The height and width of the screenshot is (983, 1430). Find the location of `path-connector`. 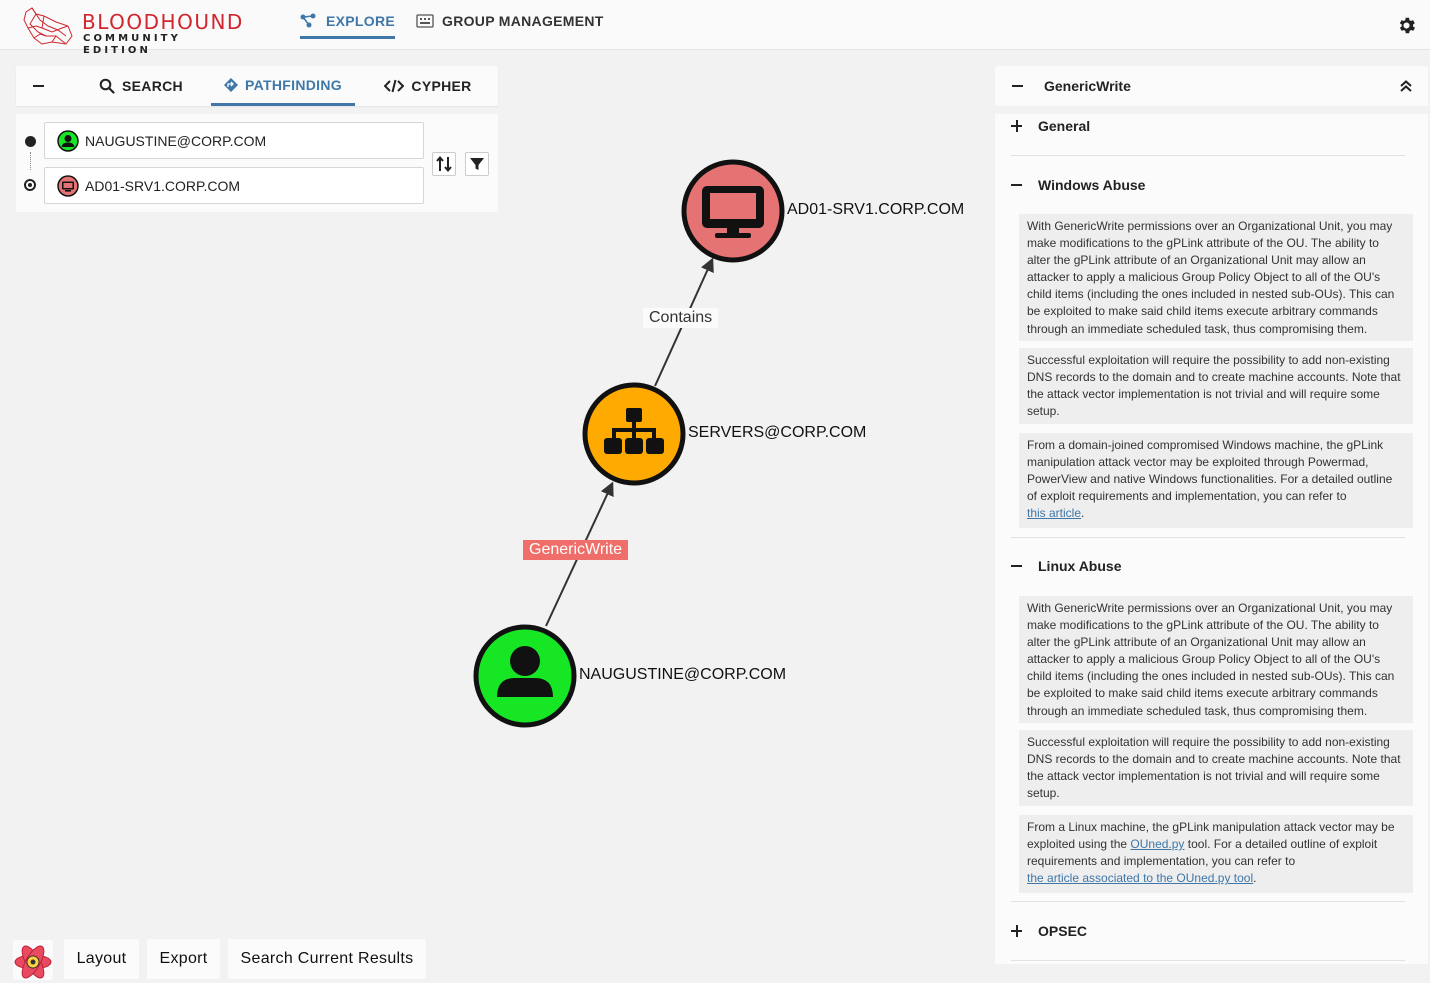

path-connector is located at coordinates (30, 161).